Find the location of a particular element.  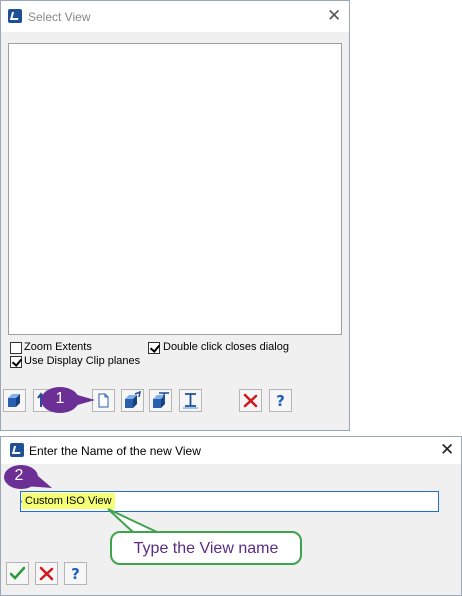

zoom-extents-label: Zoom Extents is located at coordinates (58, 347).